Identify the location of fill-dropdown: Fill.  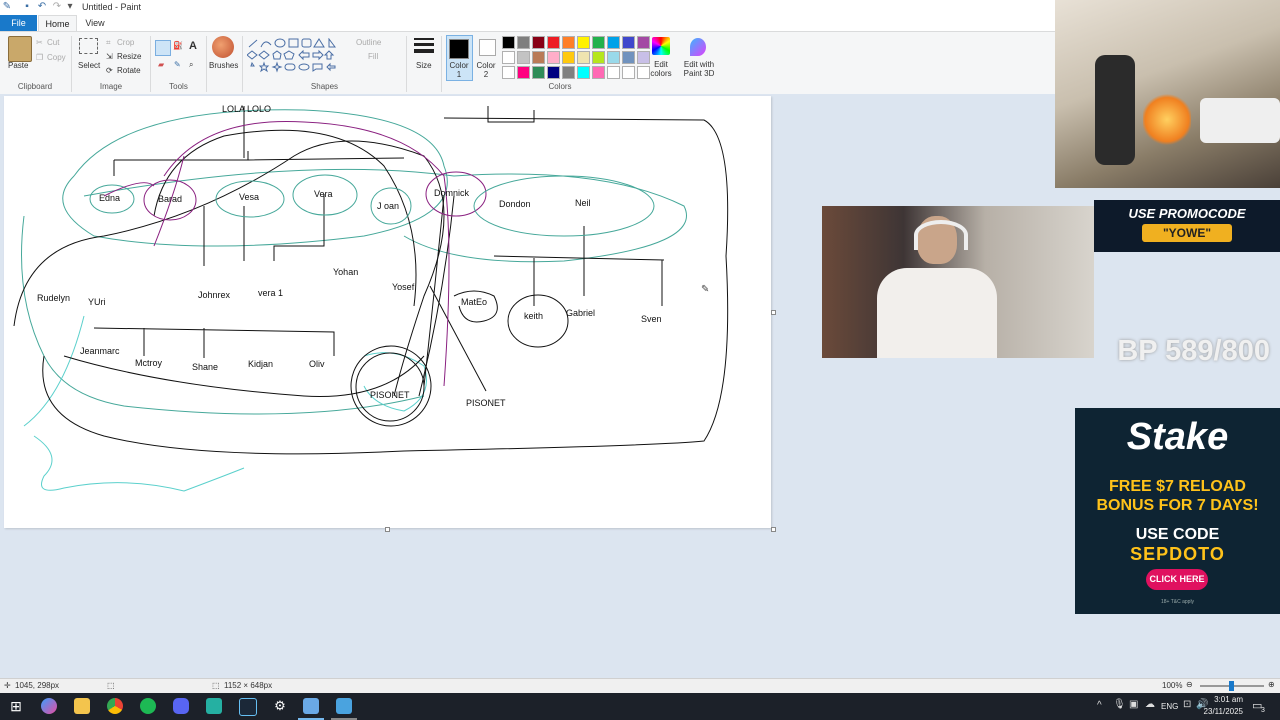
(373, 56).